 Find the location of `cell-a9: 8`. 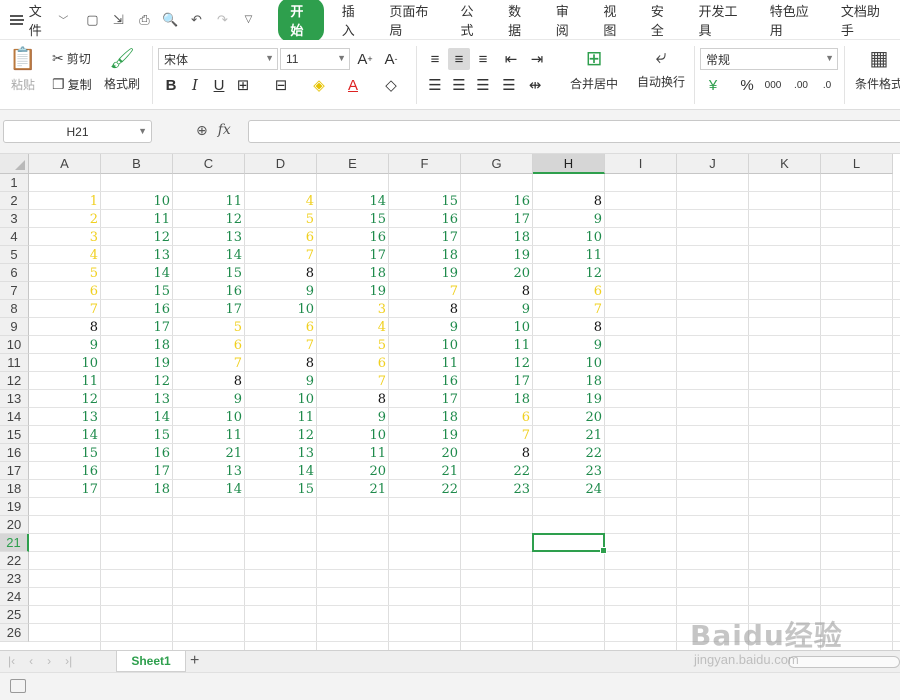

cell-a9: 8 is located at coordinates (65, 327).